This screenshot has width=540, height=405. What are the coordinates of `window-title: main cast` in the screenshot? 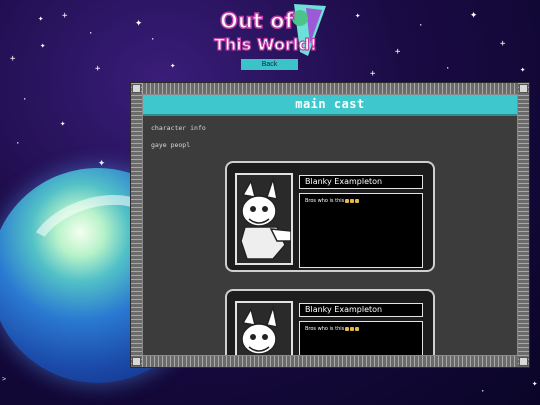 It's located at (330, 105).